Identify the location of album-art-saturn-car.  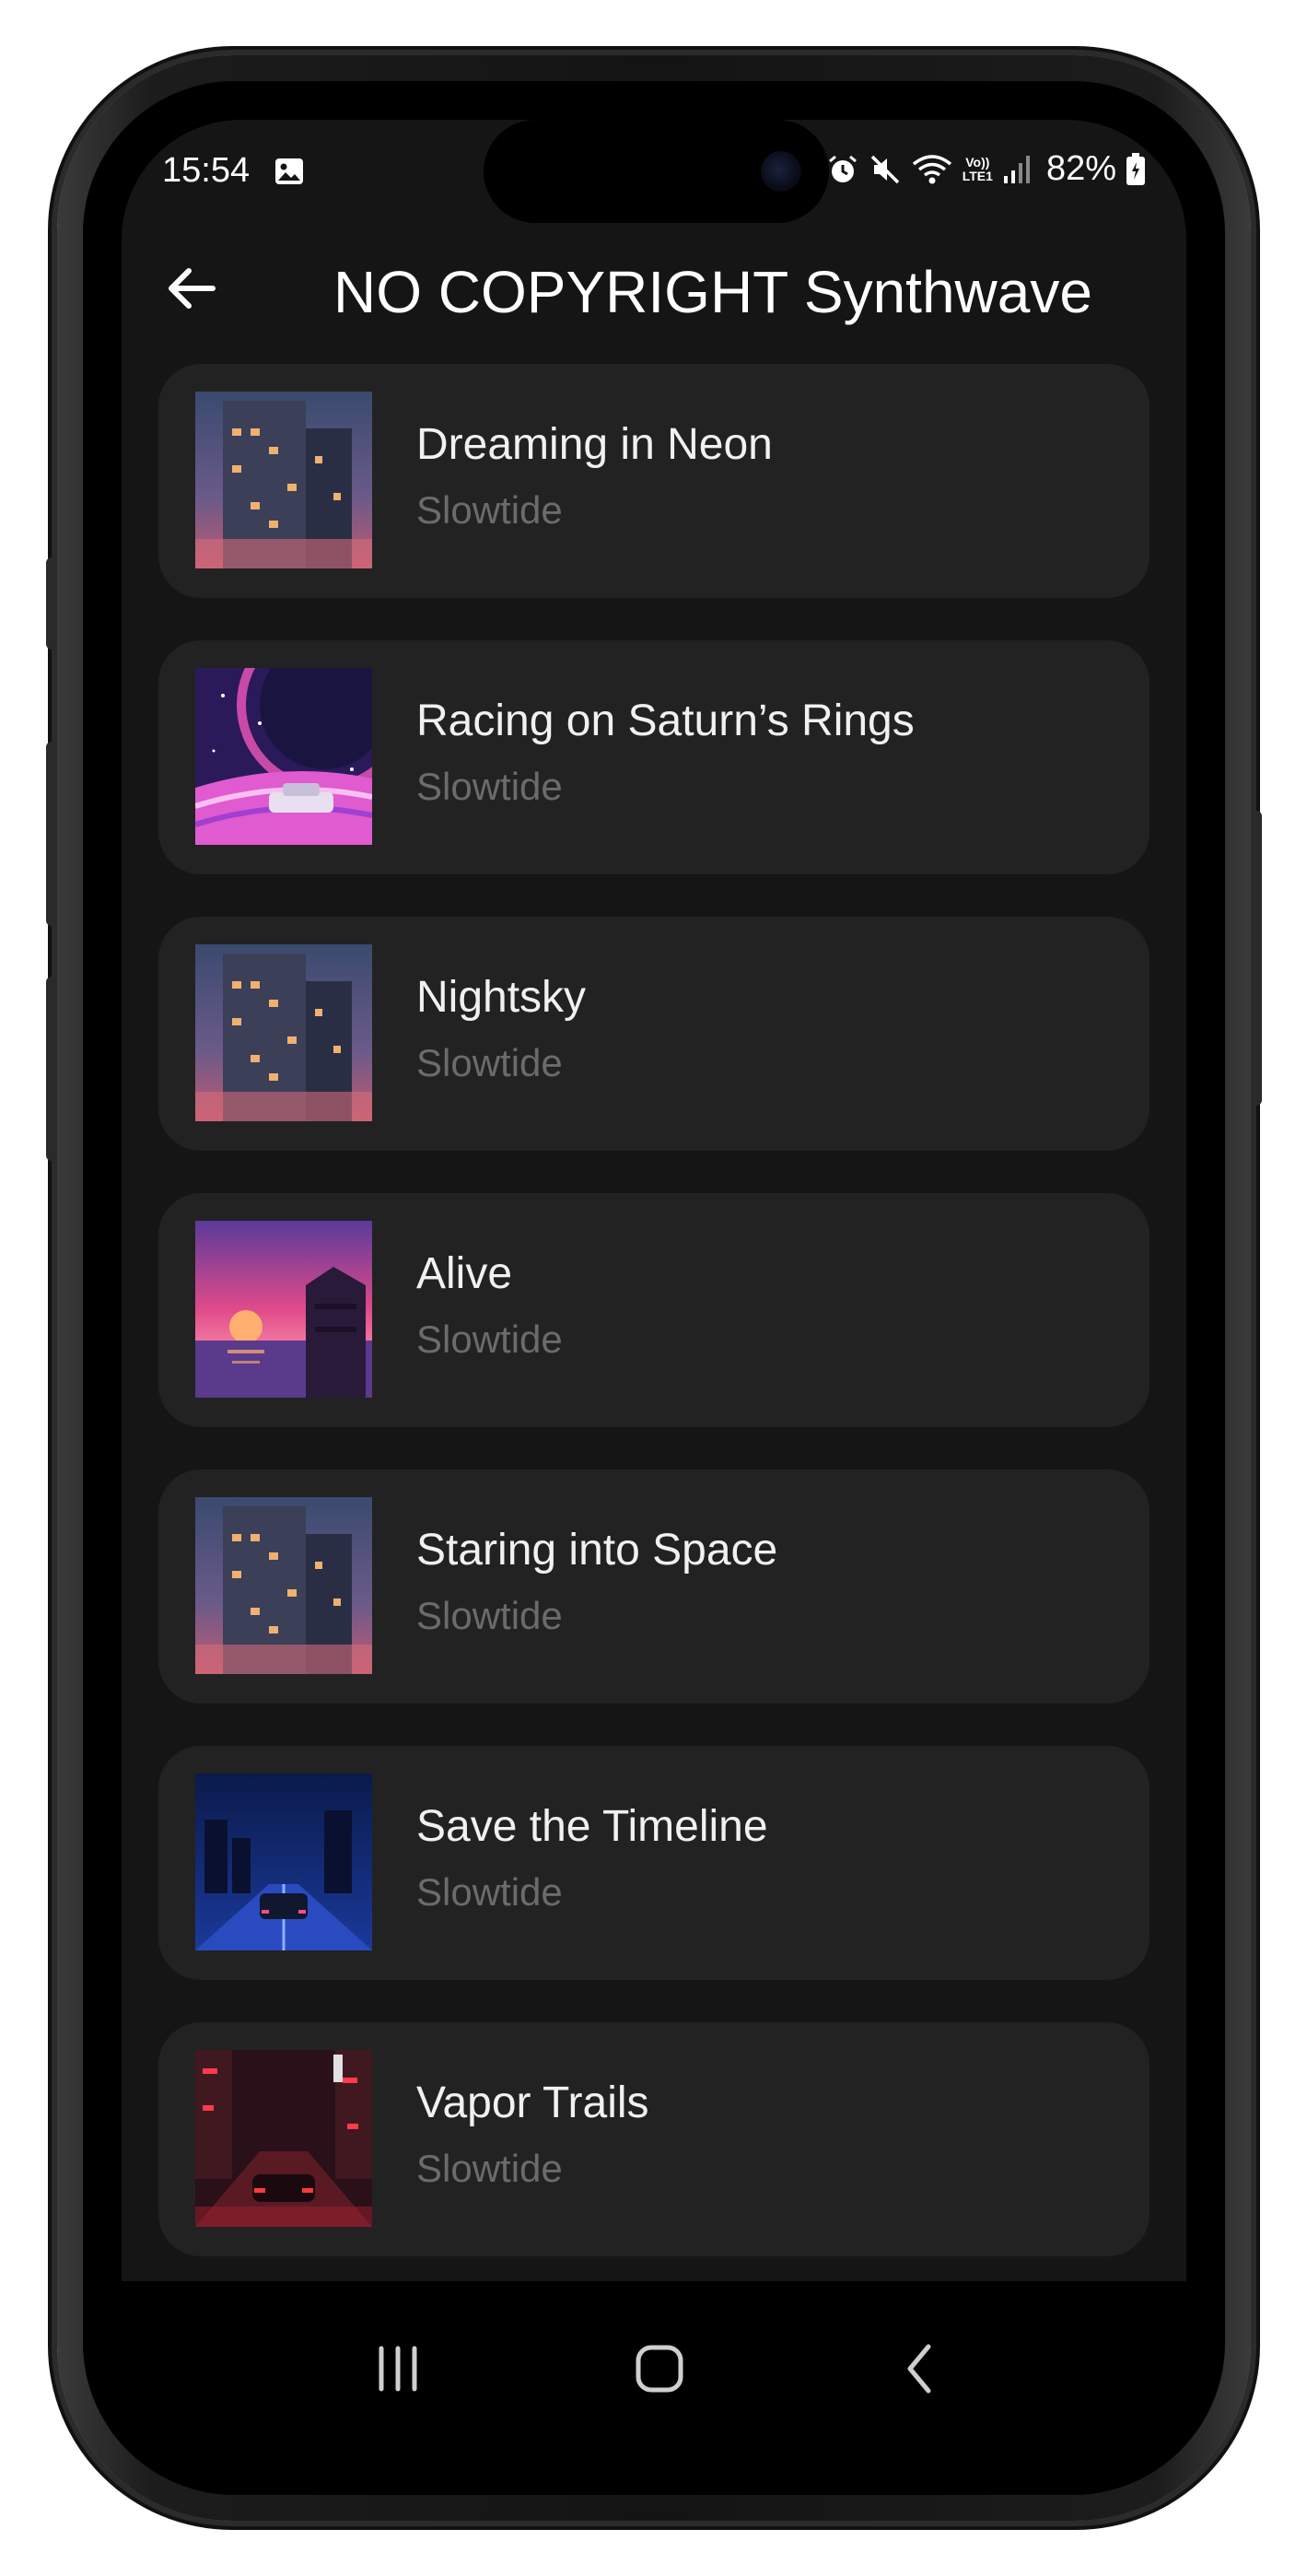
(283, 756).